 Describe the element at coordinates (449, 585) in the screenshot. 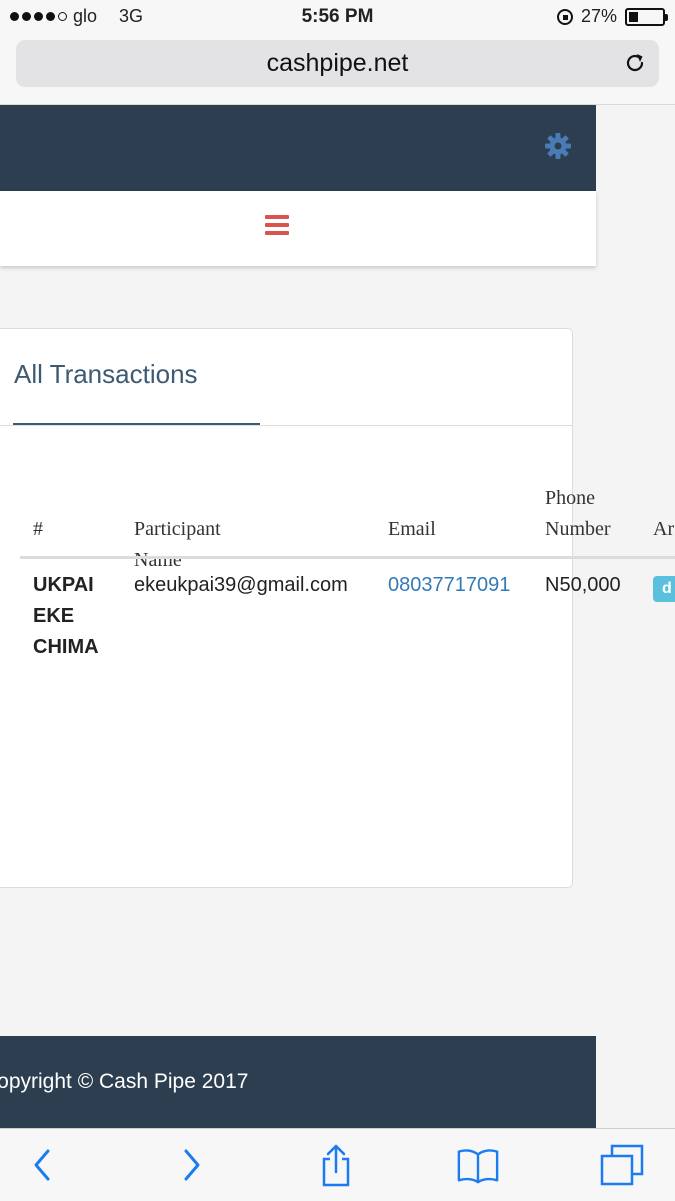

I see `phone-link: 08037717091` at that location.